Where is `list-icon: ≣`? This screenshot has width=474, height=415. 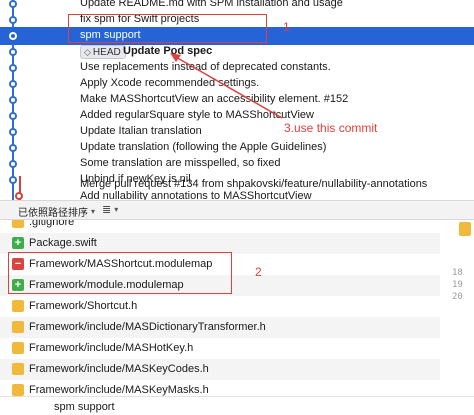
list-icon: ≣ is located at coordinates (107, 210).